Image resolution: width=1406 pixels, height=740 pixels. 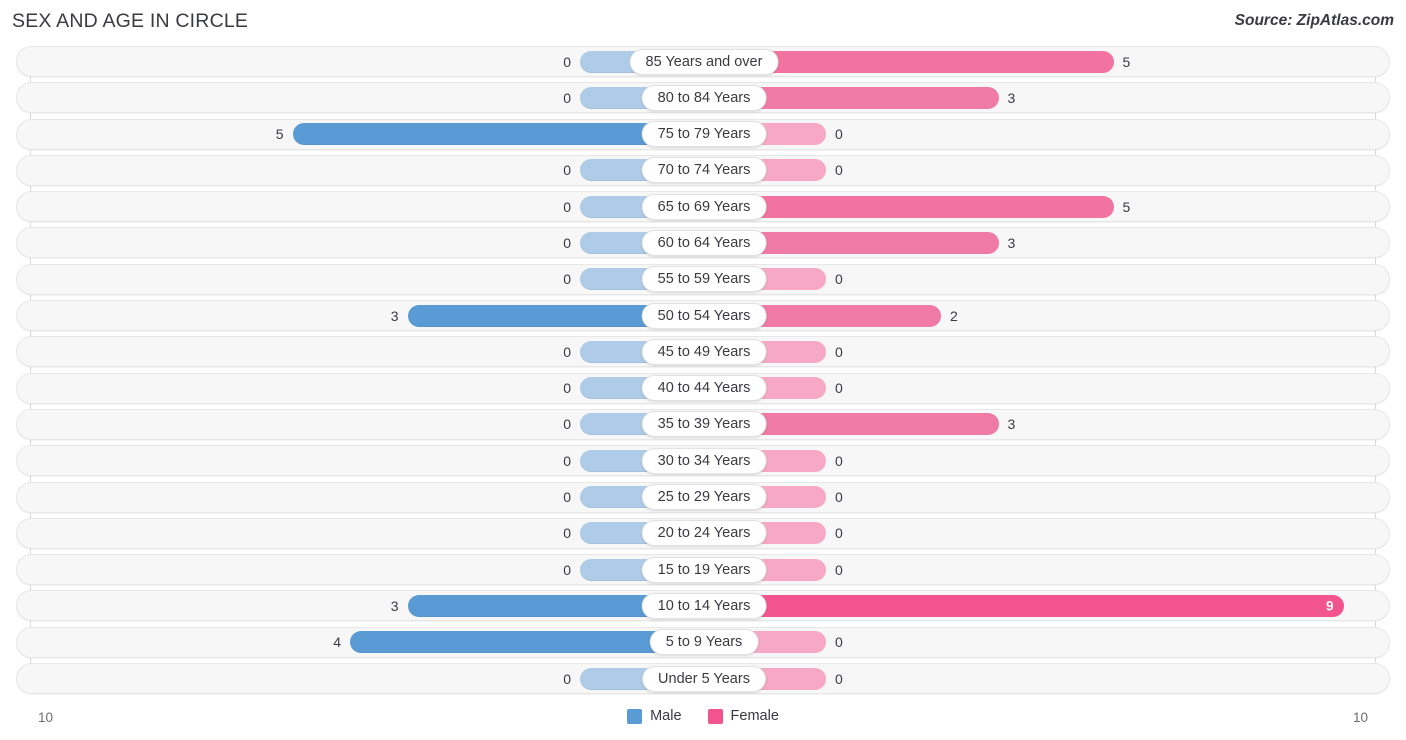 What do you see at coordinates (703, 716) in the screenshot?
I see `chart-legend: Male Female` at bounding box center [703, 716].